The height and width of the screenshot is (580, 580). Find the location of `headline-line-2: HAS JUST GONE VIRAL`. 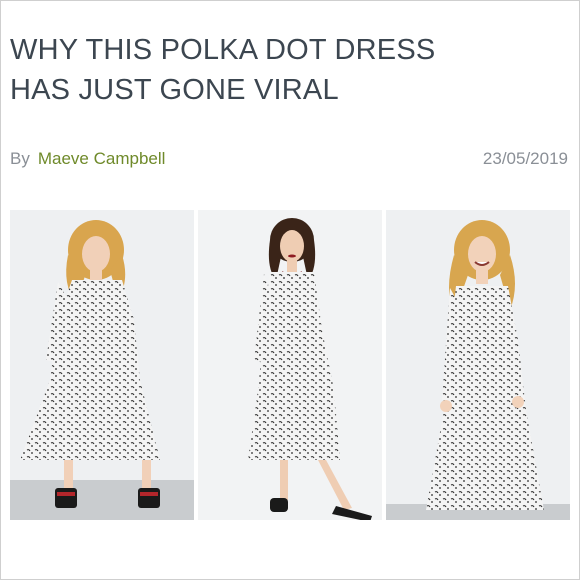

headline-line-2: HAS JUST GONE VIRAL is located at coordinates (174, 90).